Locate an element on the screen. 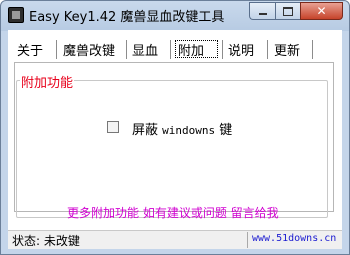 This screenshot has width=350, height=255. title-bar: Easy Key1.42 魔兽显血改键工具 ✕ is located at coordinates (175, 15).